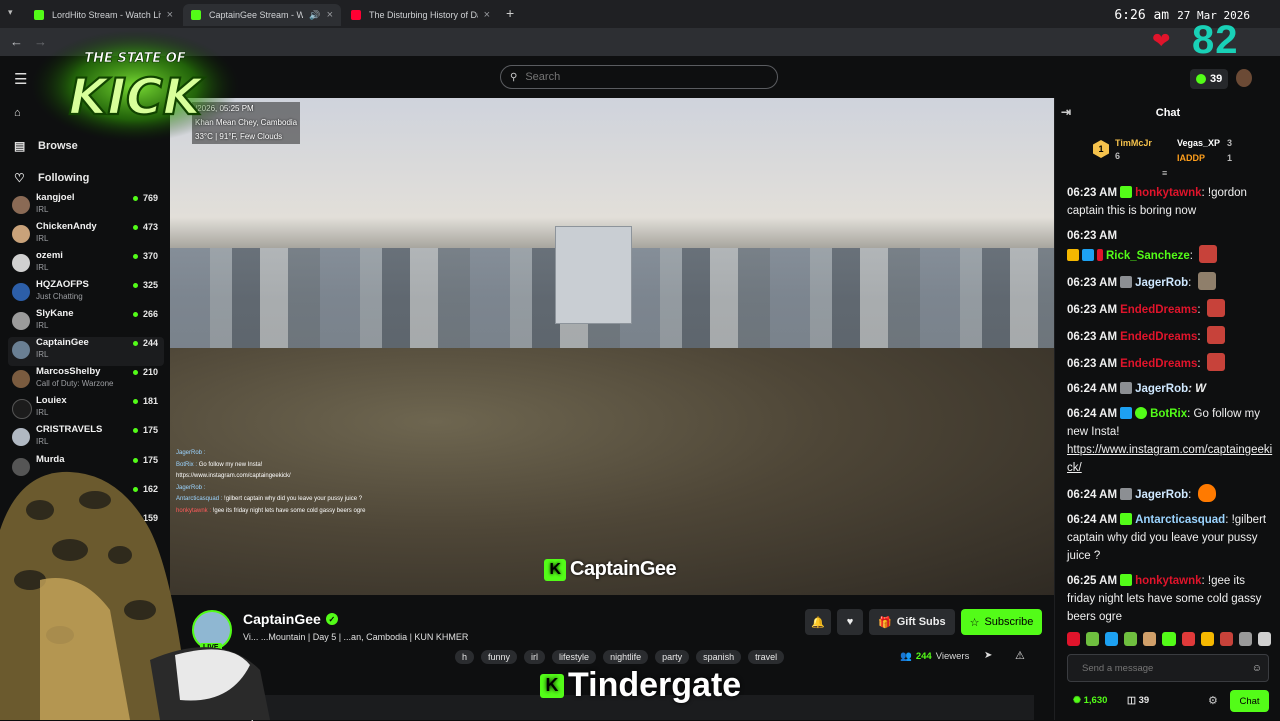 The height and width of the screenshot is (721, 1280). What do you see at coordinates (86, 438) in the screenshot?
I see `followed-channel: CRISTRAVELS IRL 175` at bounding box center [86, 438].